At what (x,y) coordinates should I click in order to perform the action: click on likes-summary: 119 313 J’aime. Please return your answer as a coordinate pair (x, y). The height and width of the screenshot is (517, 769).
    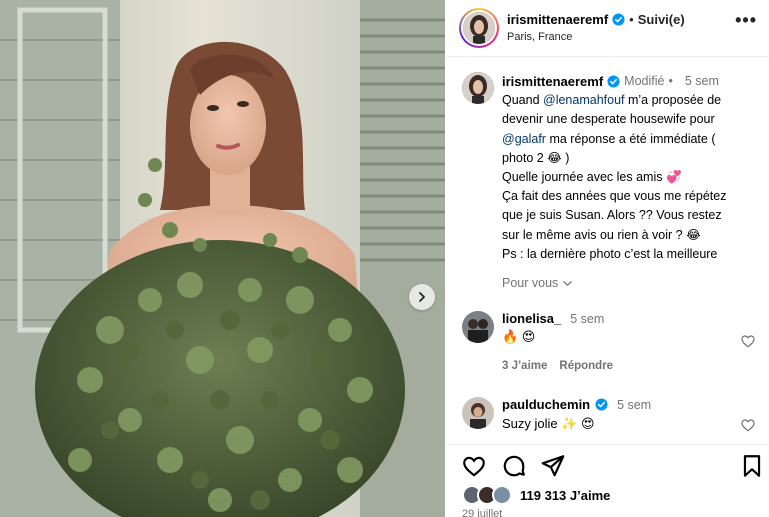
    Looking at the image, I should click on (536, 495).